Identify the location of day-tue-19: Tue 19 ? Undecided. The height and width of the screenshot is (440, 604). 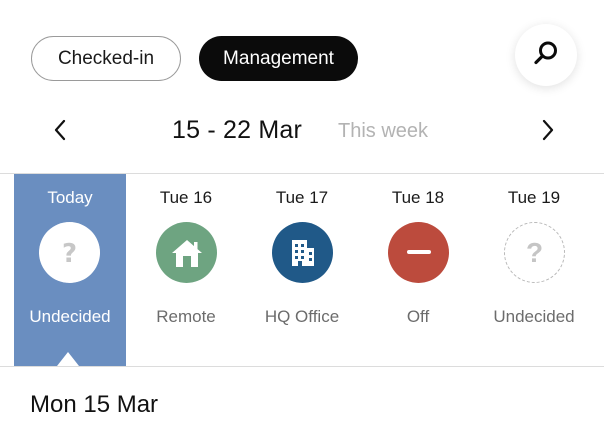
(534, 270).